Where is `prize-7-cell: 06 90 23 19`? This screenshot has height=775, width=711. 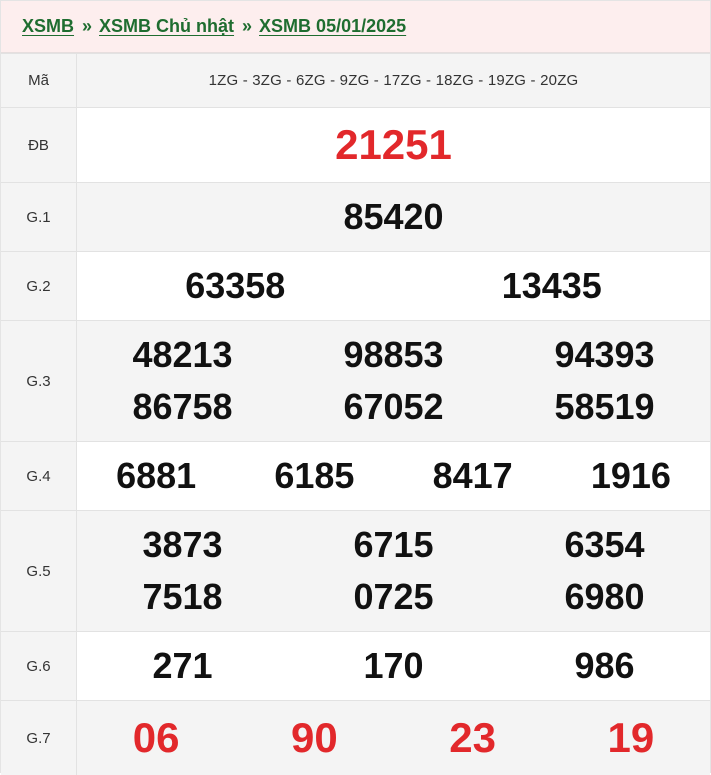
prize-7-cell: 06 90 23 19 is located at coordinates (394, 738).